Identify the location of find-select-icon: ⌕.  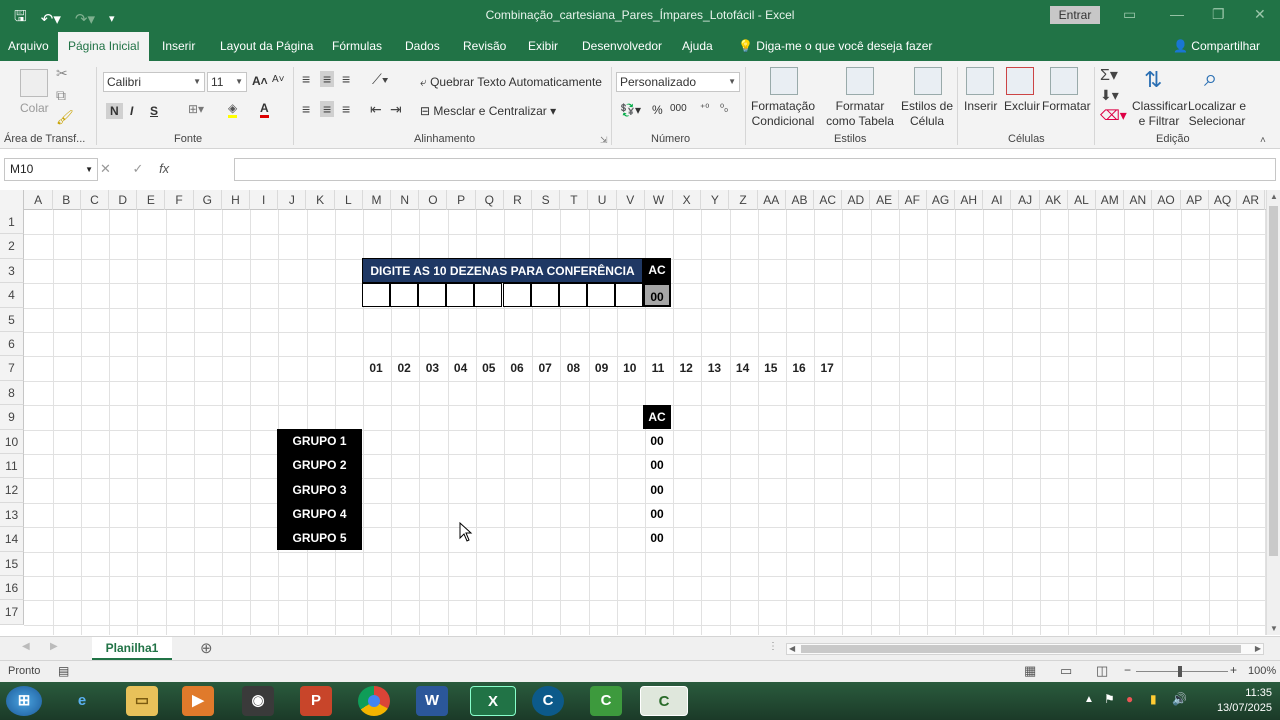
(1210, 79).